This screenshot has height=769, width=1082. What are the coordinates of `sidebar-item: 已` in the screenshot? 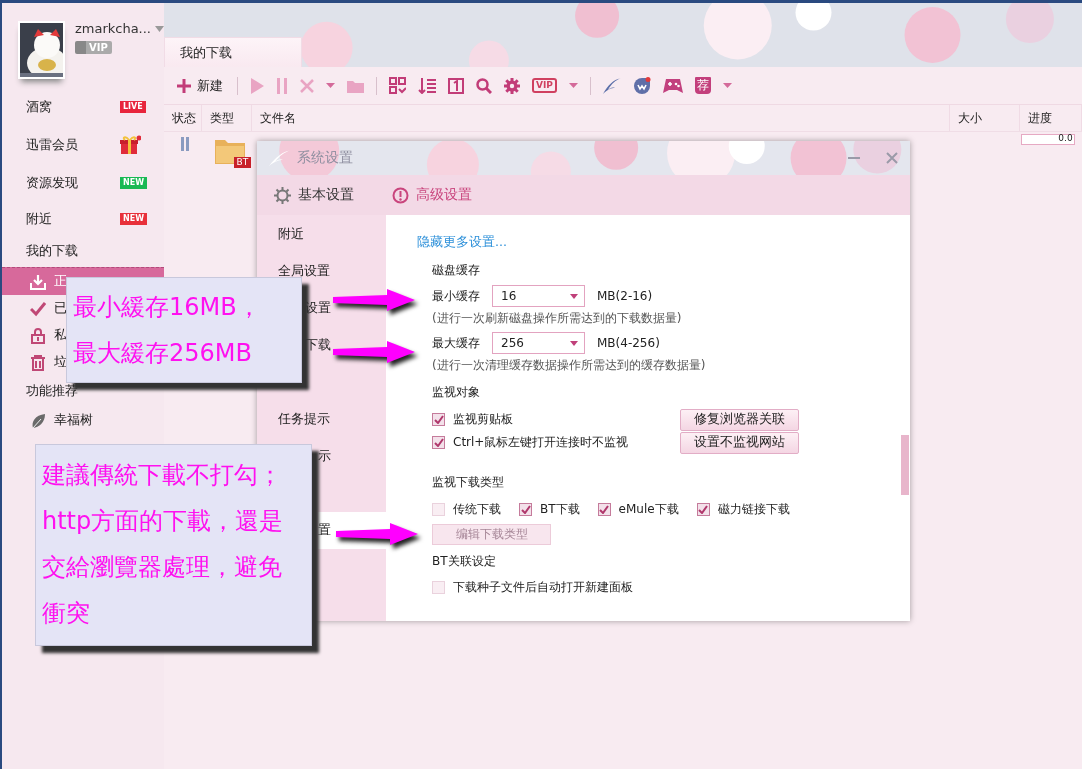 It's located at (60, 308).